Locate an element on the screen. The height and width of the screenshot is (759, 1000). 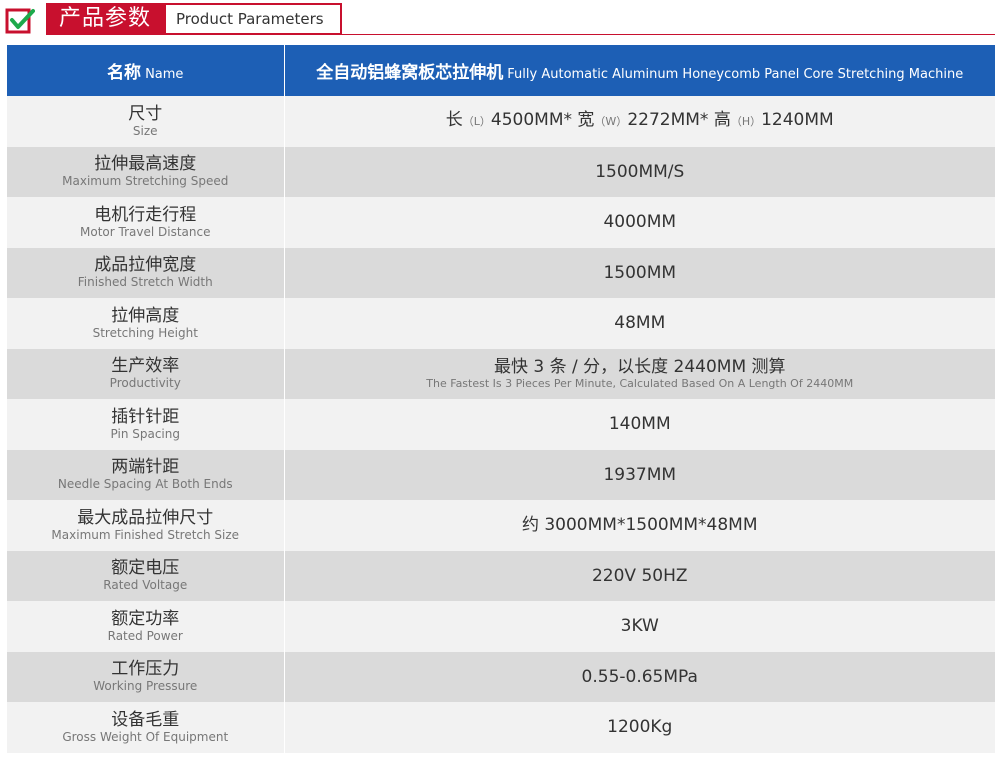
size-value: 长（L）4500MM* 宽（W）2272MM* 高（H）1240MM is located at coordinates (640, 121).